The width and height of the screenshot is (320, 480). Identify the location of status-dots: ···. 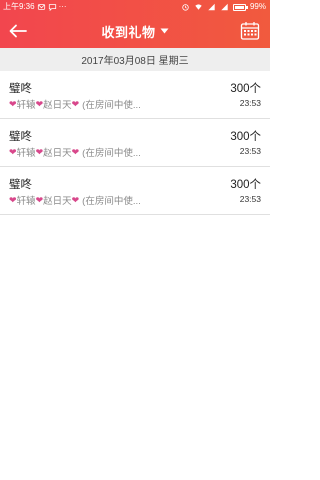
(62, 6).